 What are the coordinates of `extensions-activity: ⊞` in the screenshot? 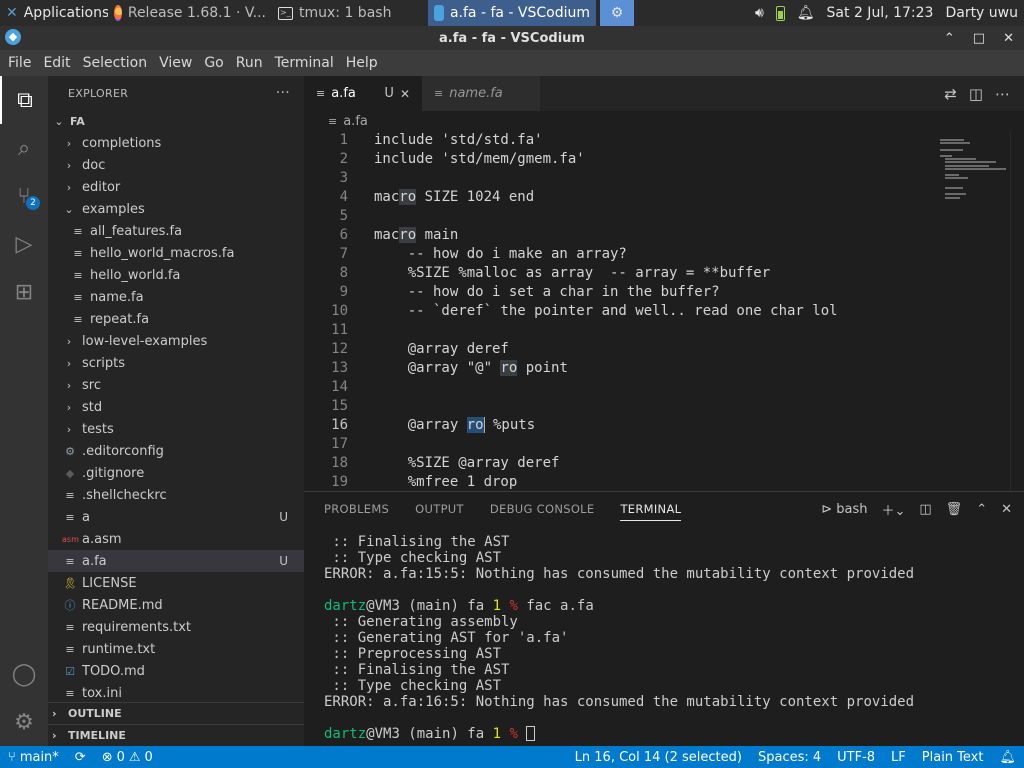 It's located at (24, 292).